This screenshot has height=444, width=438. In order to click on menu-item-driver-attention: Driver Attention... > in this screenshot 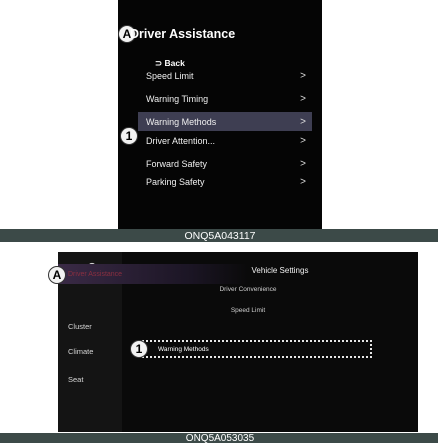, I will do `click(225, 140)`.